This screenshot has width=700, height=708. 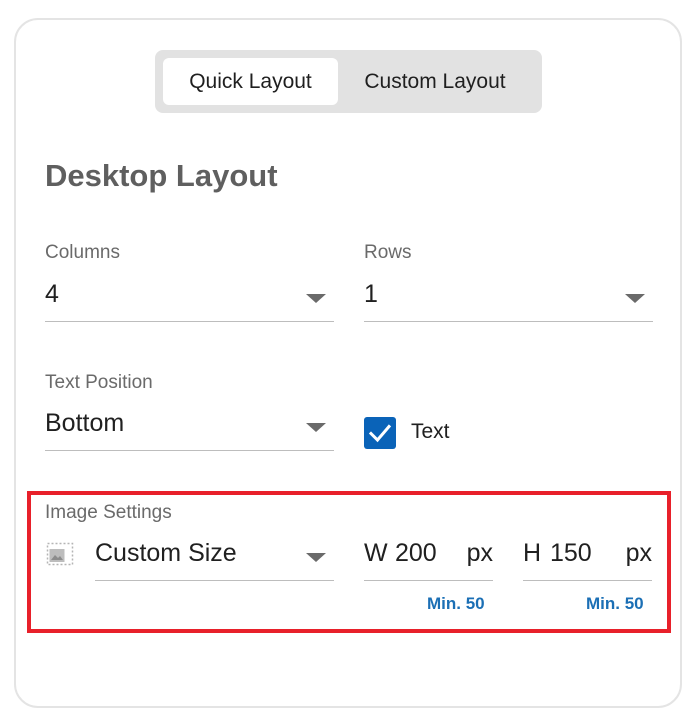 I want to click on columns-value: 4, so click(x=52, y=294).